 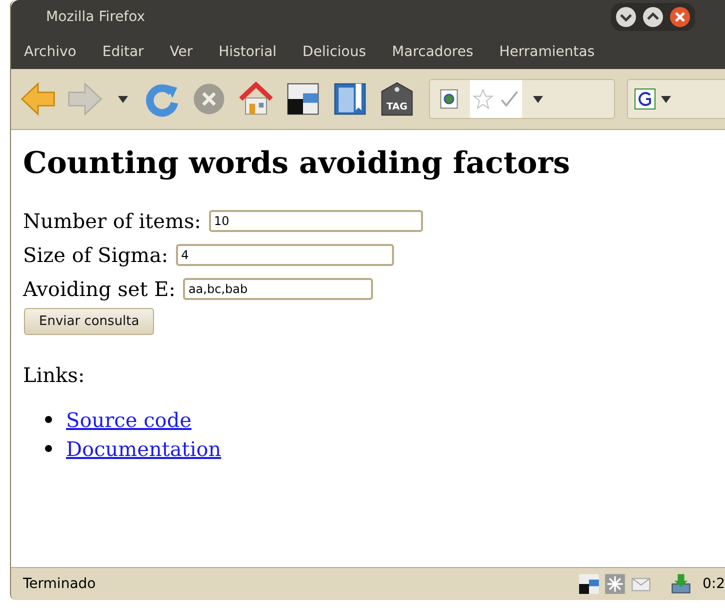 I want to click on minimize-icon, so click(x=626, y=17).